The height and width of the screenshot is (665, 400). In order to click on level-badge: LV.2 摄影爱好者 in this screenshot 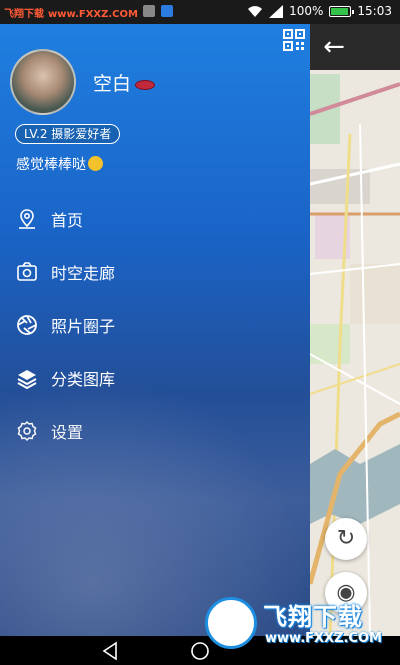, I will do `click(68, 134)`.